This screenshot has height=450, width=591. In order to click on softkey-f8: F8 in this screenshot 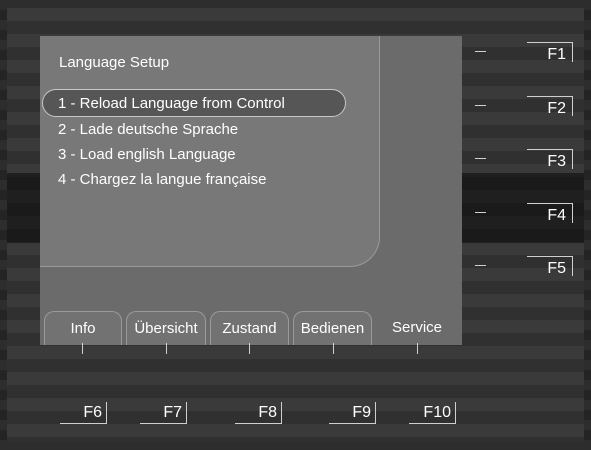, I will do `click(258, 413)`.